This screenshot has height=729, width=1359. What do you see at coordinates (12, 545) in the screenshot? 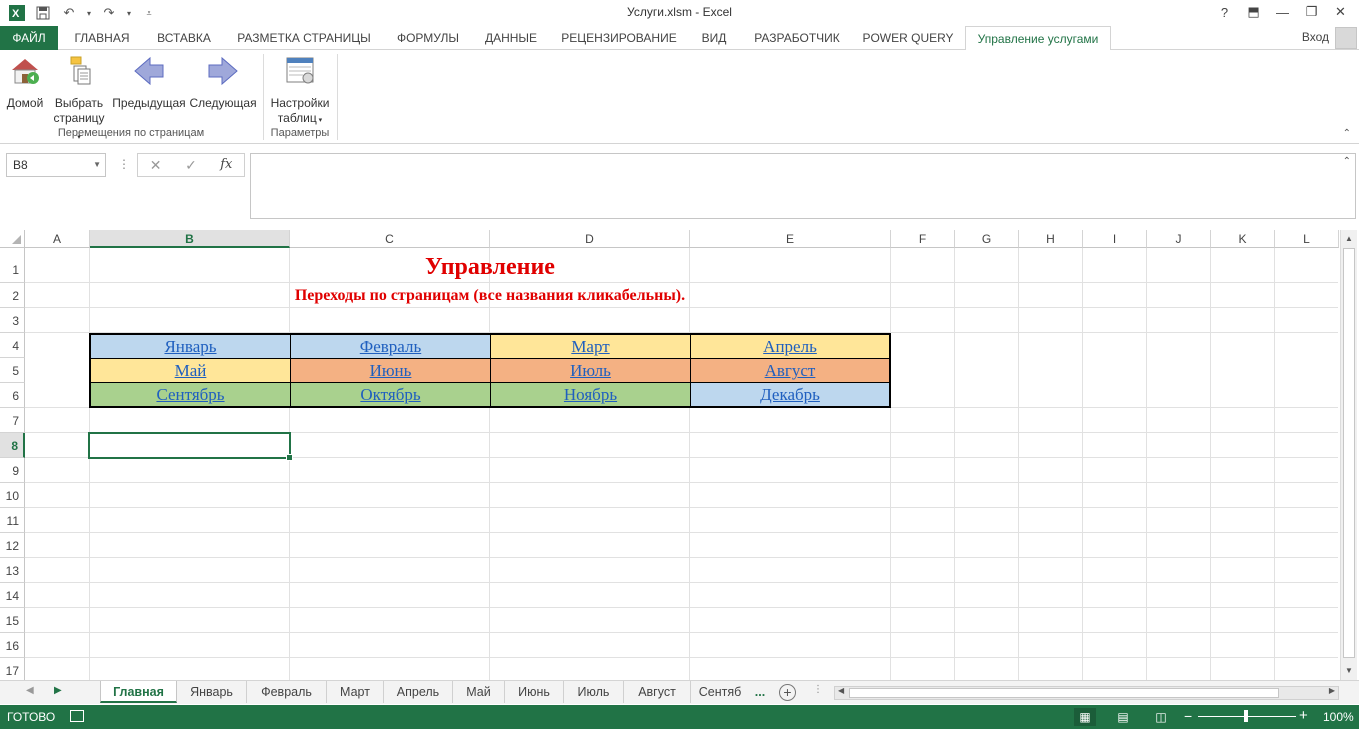
I see `row-header: 12` at bounding box center [12, 545].